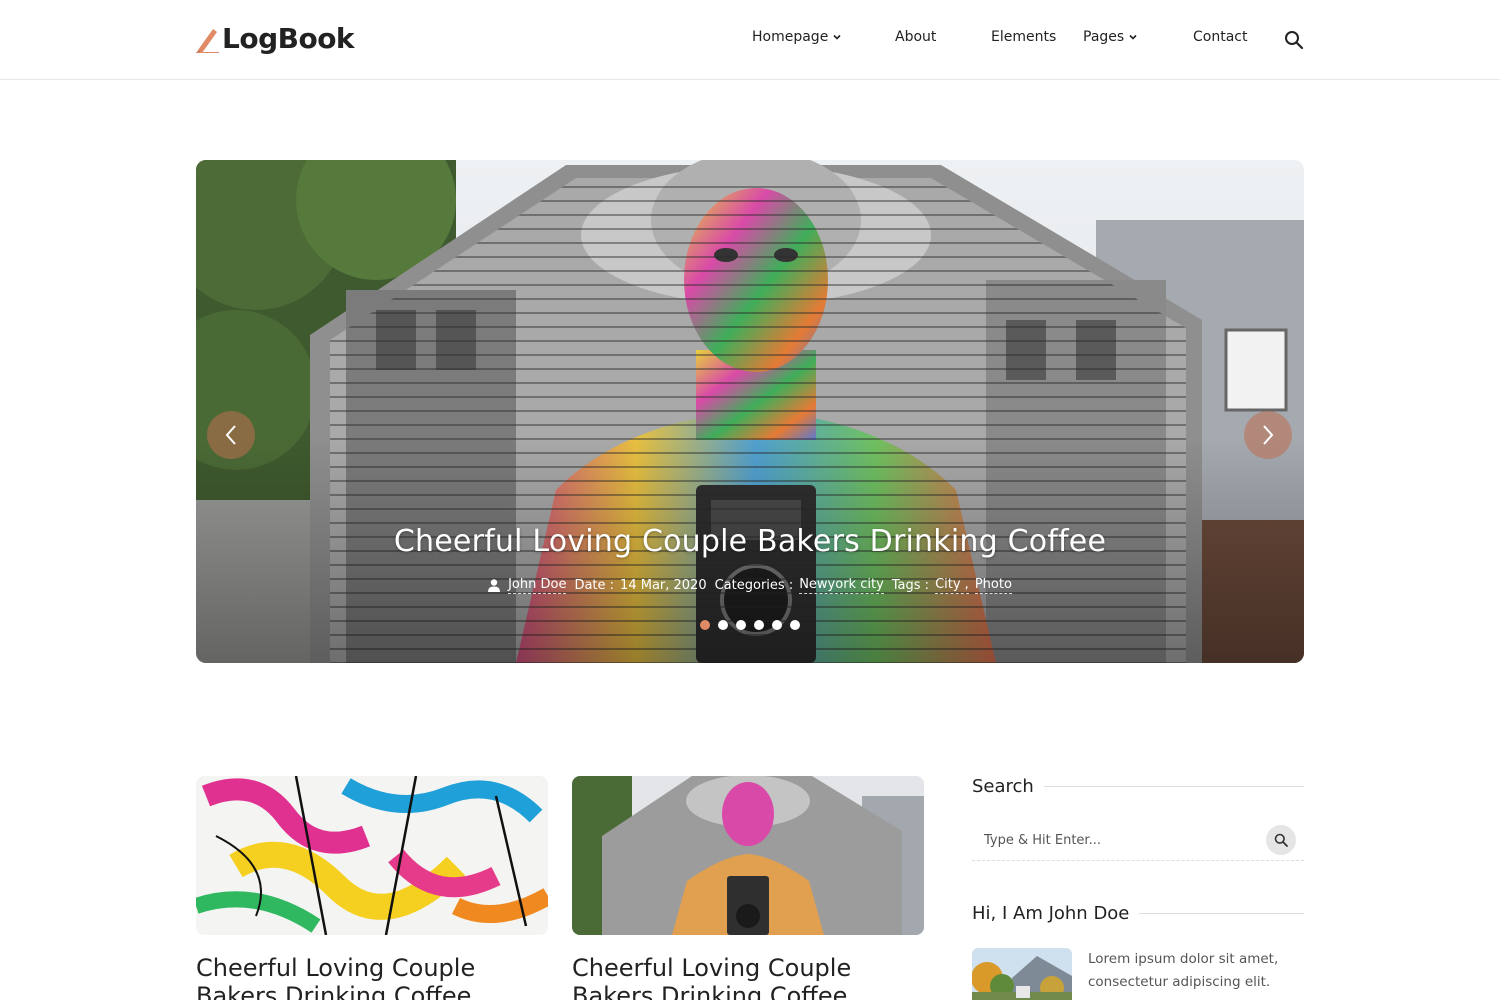  I want to click on tag-link: Photo, so click(993, 585).